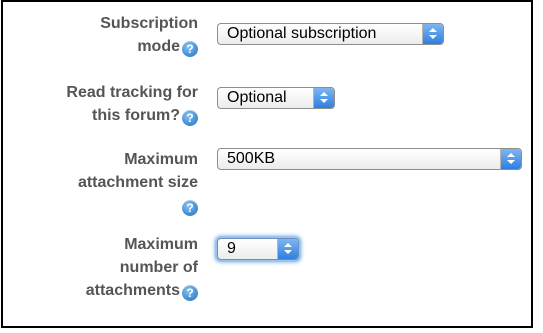 Image resolution: width=543 pixels, height=333 pixels. Describe the element at coordinates (251, 158) in the screenshot. I see `select-value: 500KB` at that location.